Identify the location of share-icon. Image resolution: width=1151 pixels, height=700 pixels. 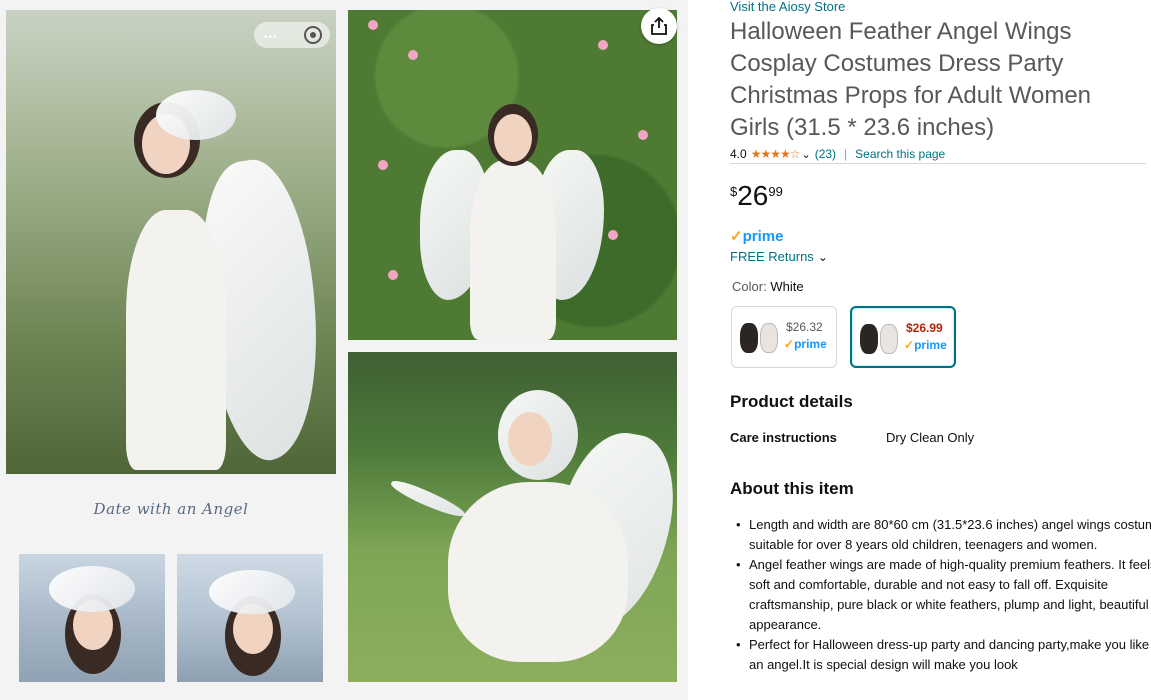
(659, 26).